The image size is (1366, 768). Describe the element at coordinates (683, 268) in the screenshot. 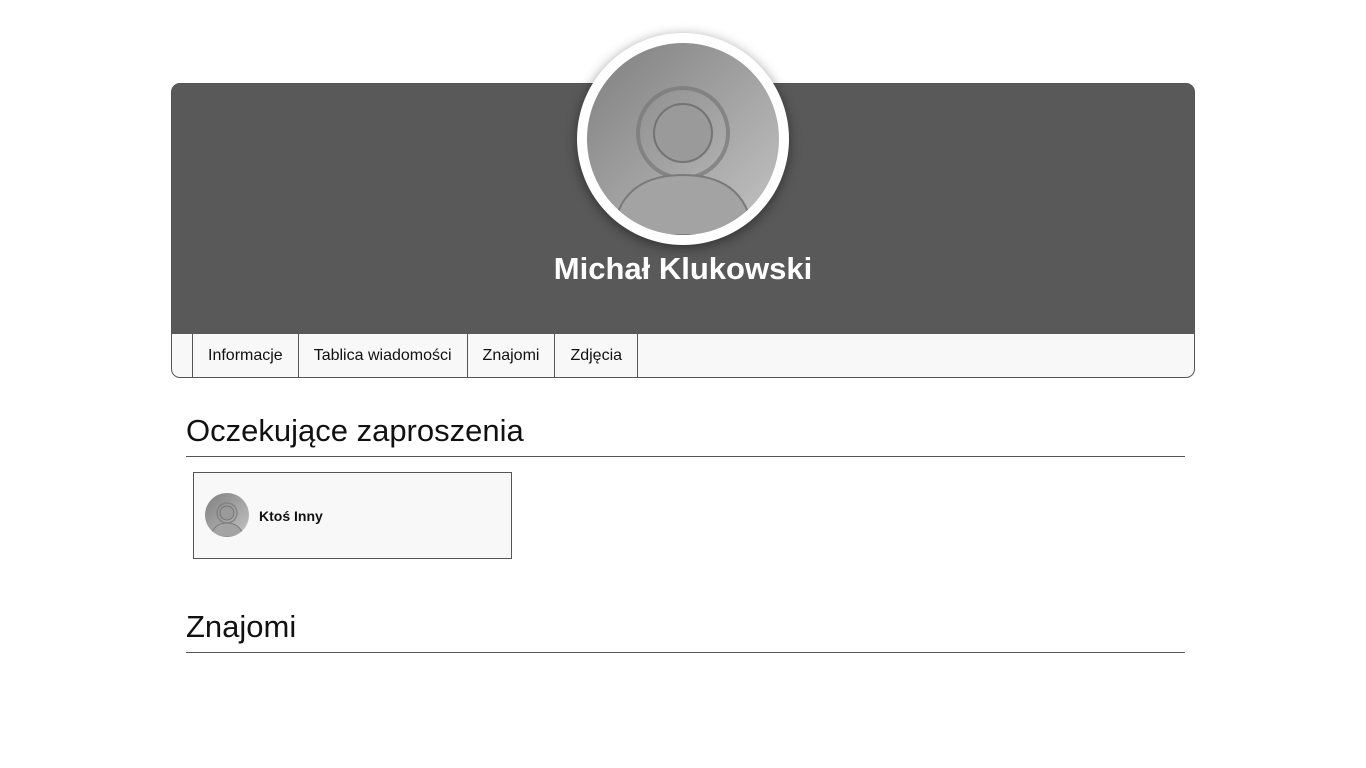

I see `profile-name: Michał Klukowski` at that location.